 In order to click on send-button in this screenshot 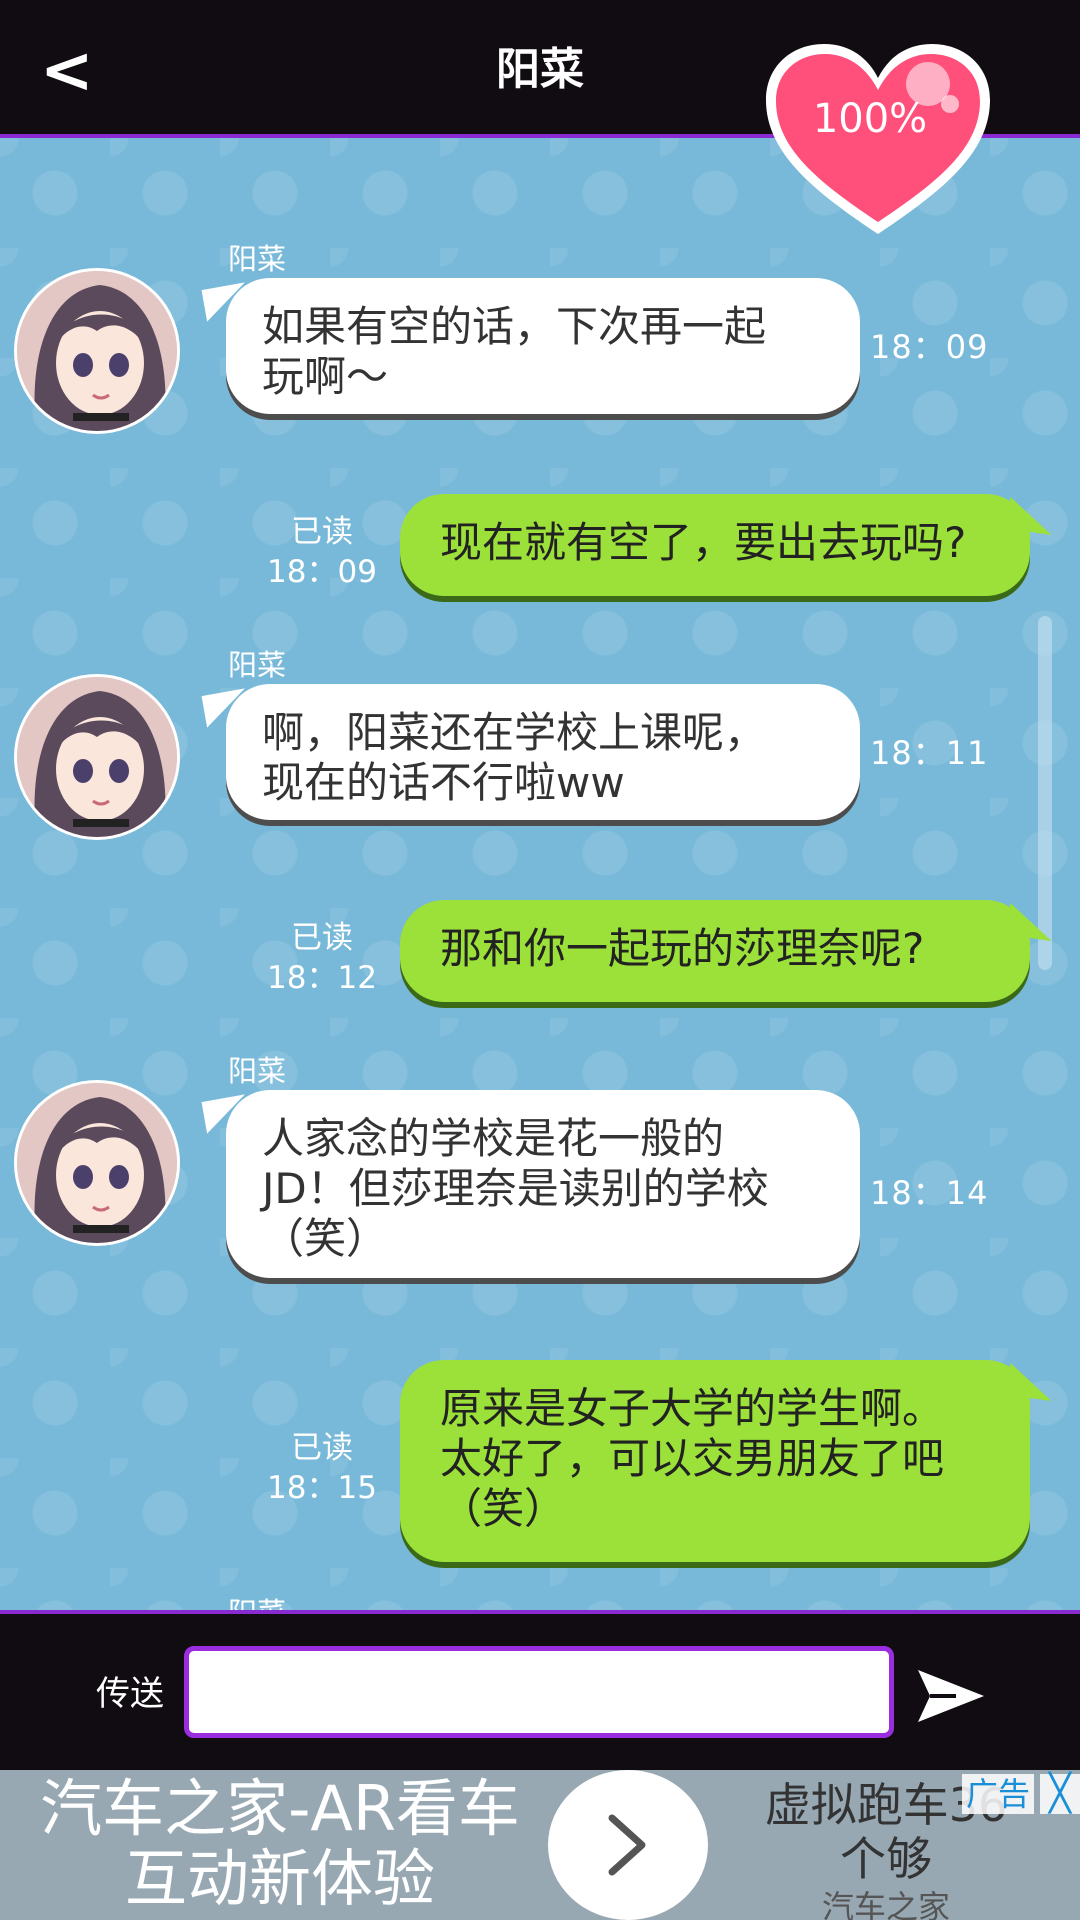, I will do `click(951, 1696)`.